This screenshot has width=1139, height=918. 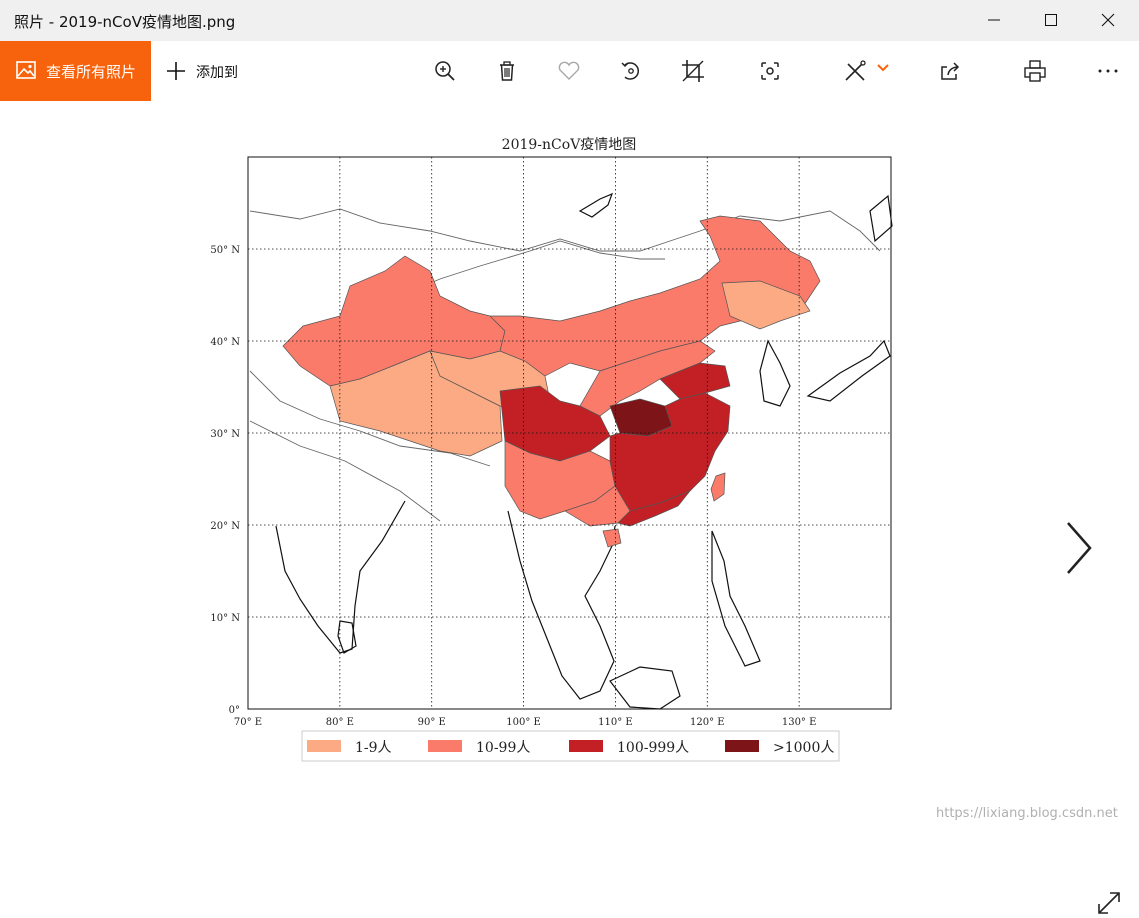 I want to click on next-image-button, so click(x=1078, y=548).